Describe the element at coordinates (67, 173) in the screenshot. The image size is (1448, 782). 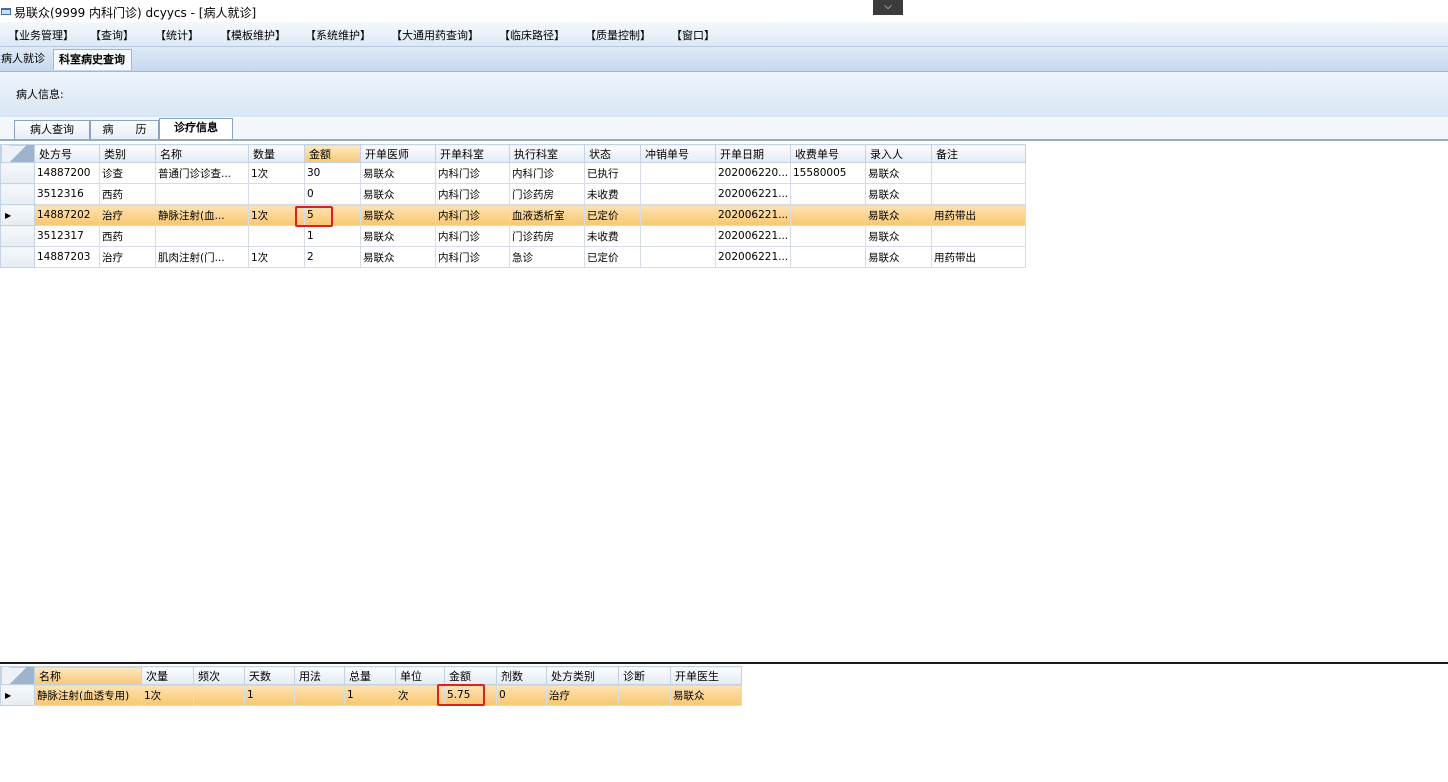
I see `main-cell: 14887200` at that location.